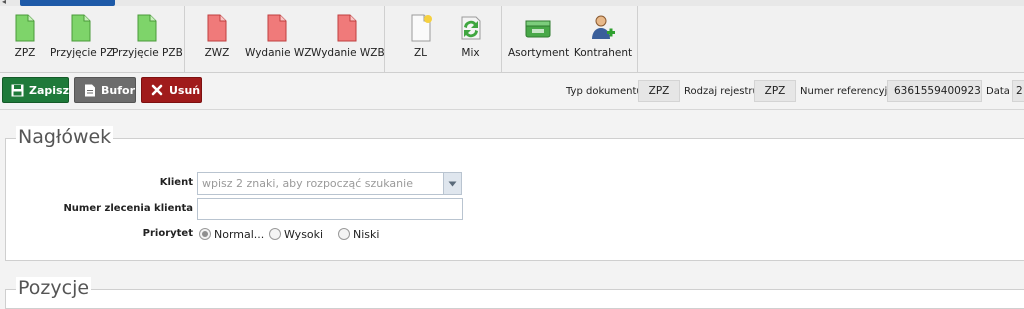 Image resolution: width=1024 pixels, height=309 pixels. I want to click on reference-field: 636155940092310, so click(934, 91).